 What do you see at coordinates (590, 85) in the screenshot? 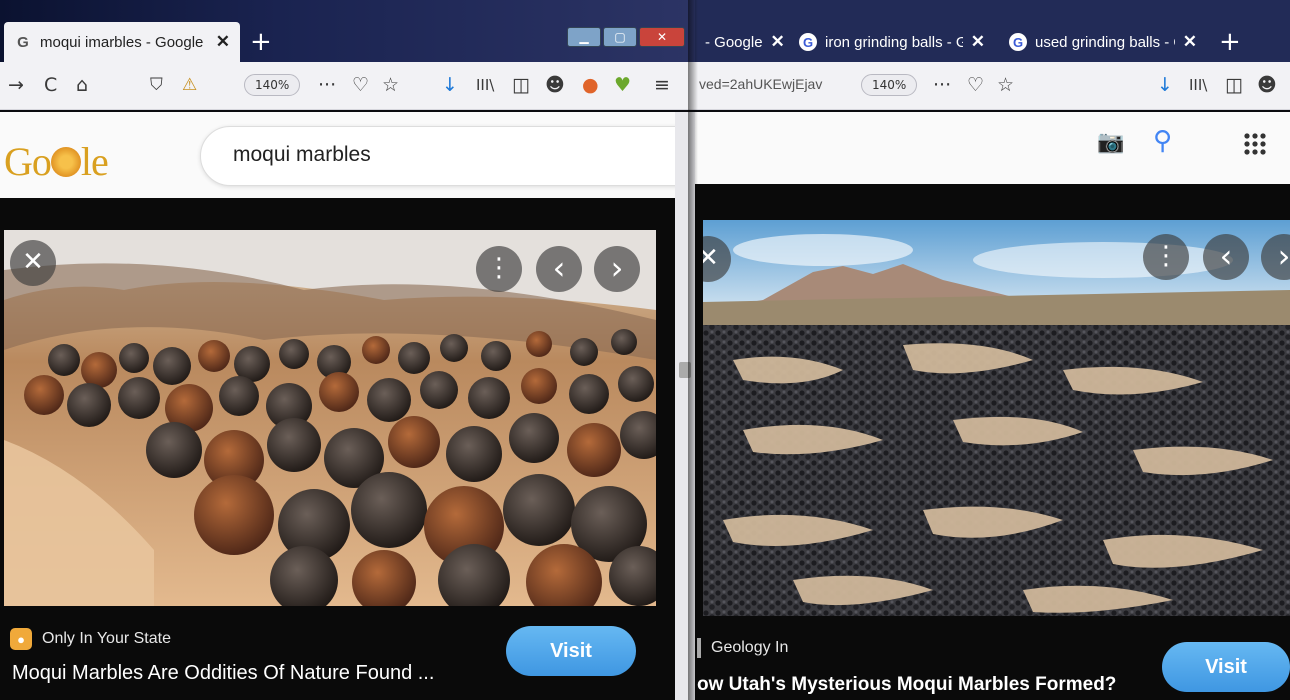
I see `extension-icon: ●` at bounding box center [590, 85].